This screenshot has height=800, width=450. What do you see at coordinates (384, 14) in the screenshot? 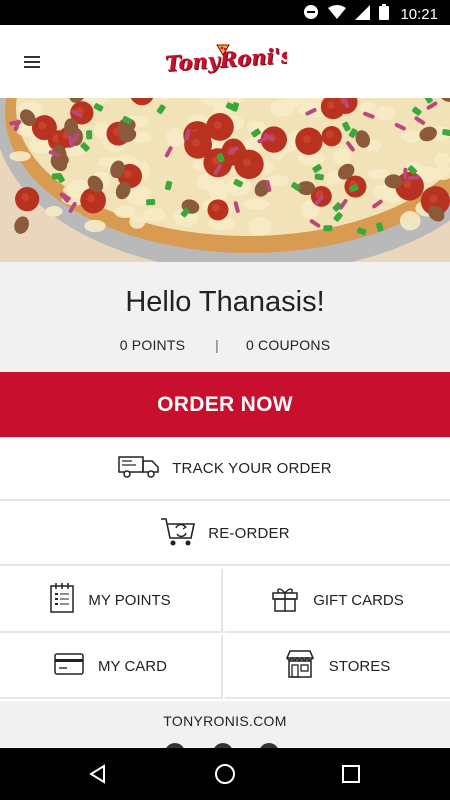
I see `battery-icon` at bounding box center [384, 14].